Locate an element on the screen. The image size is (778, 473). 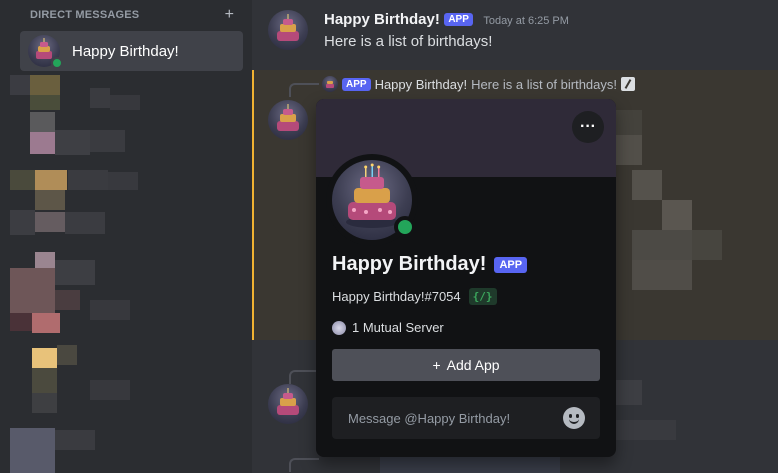
dm-section-header: DIRECT MESSAGES + is located at coordinates (132, 15).